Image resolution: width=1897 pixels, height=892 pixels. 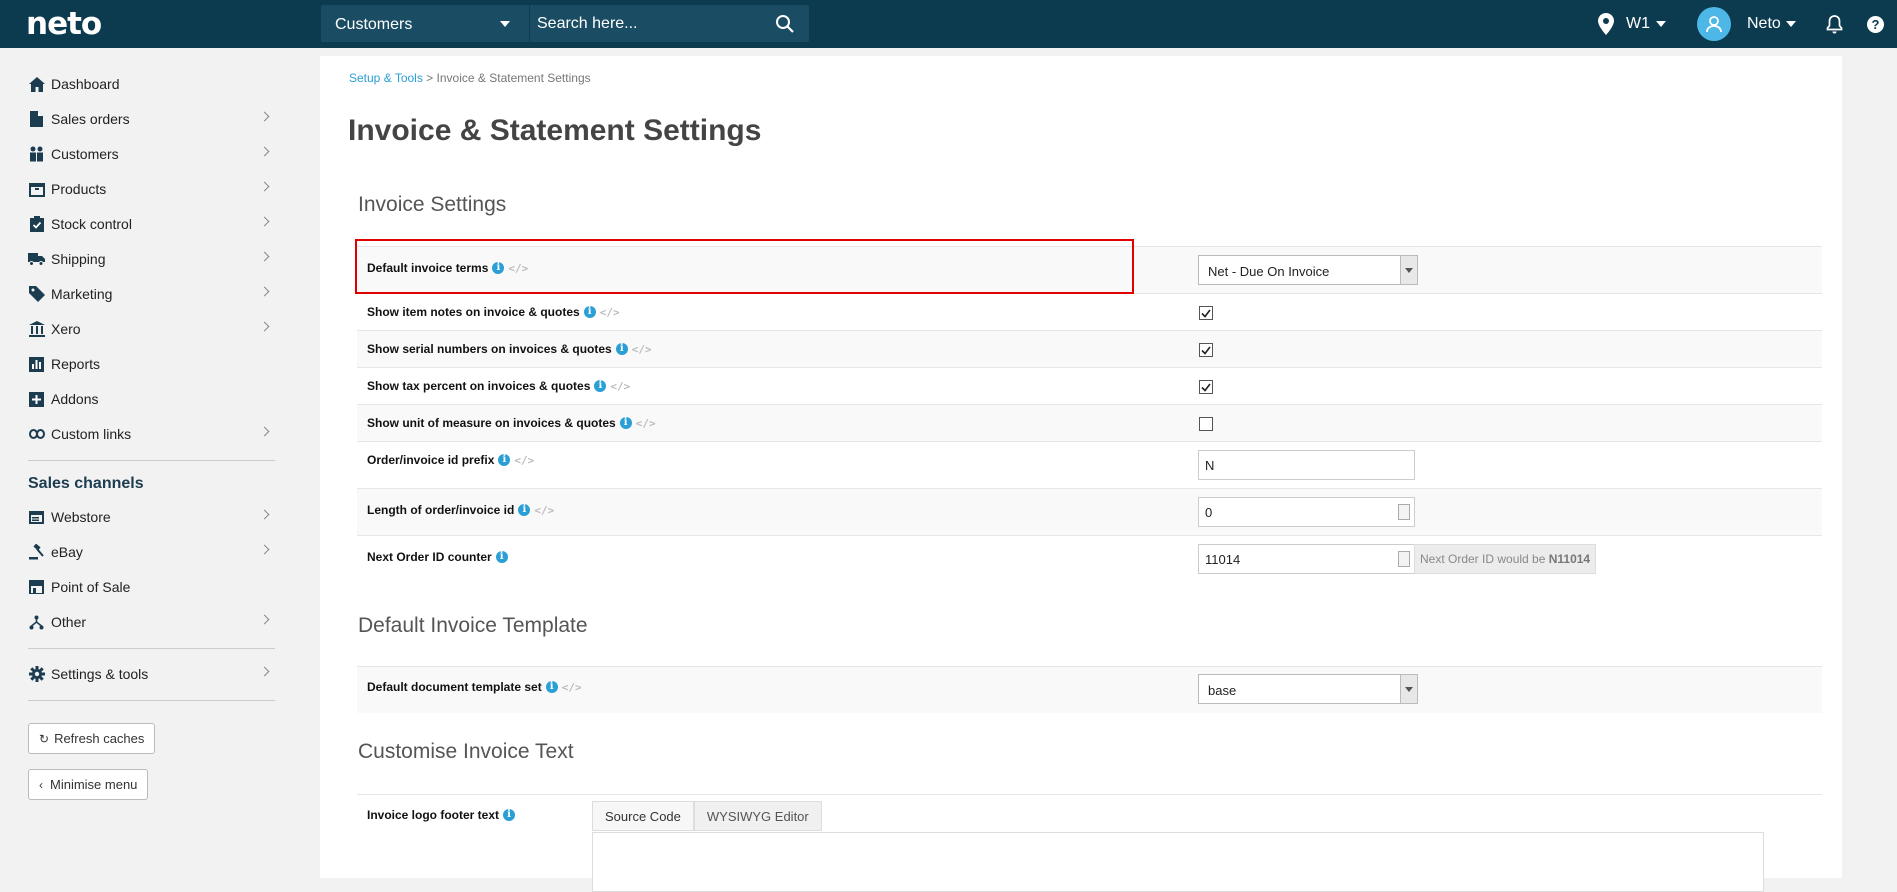 What do you see at coordinates (757, 816) in the screenshot?
I see `tab-wysiwyg-editor: WYSIWYG Editor` at bounding box center [757, 816].